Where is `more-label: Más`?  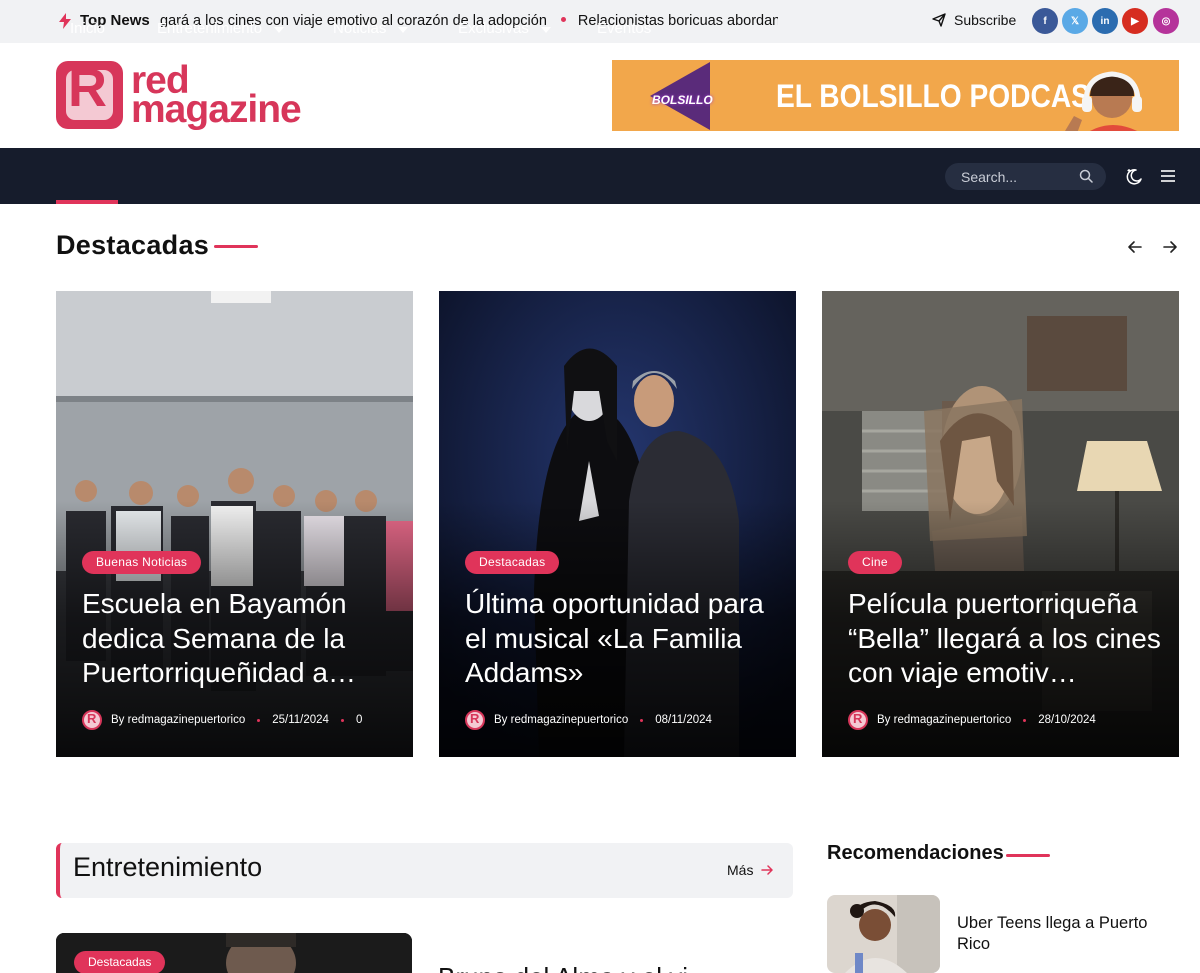
more-label: Más is located at coordinates (740, 870).